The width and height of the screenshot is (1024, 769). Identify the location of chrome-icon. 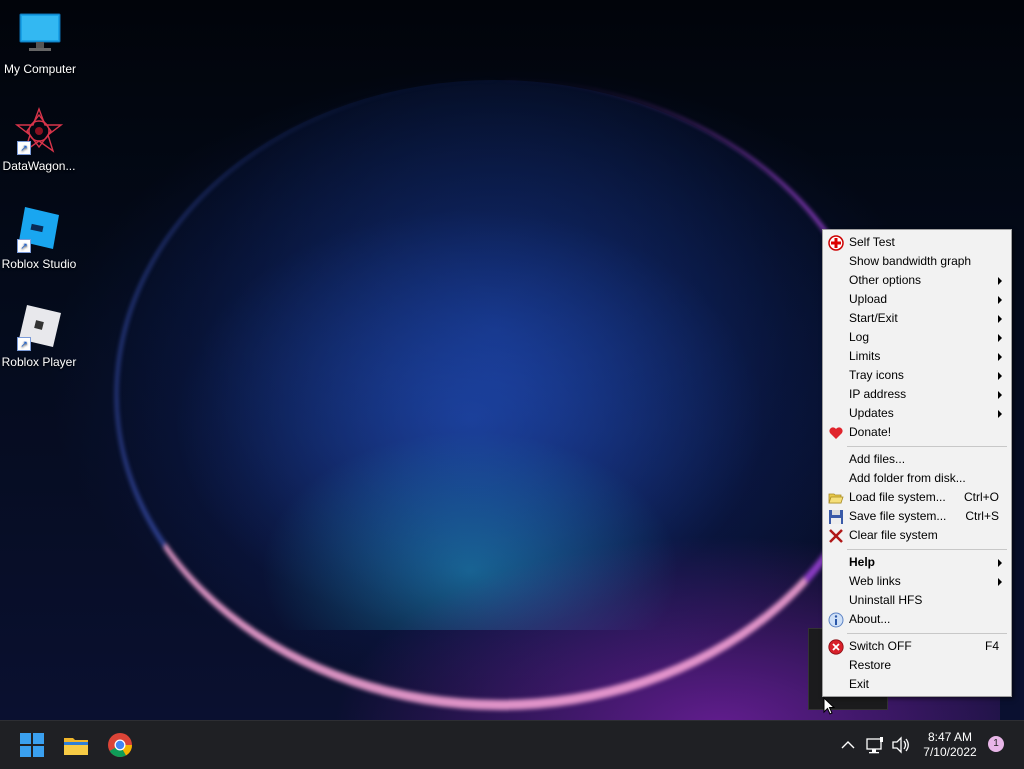
(120, 745).